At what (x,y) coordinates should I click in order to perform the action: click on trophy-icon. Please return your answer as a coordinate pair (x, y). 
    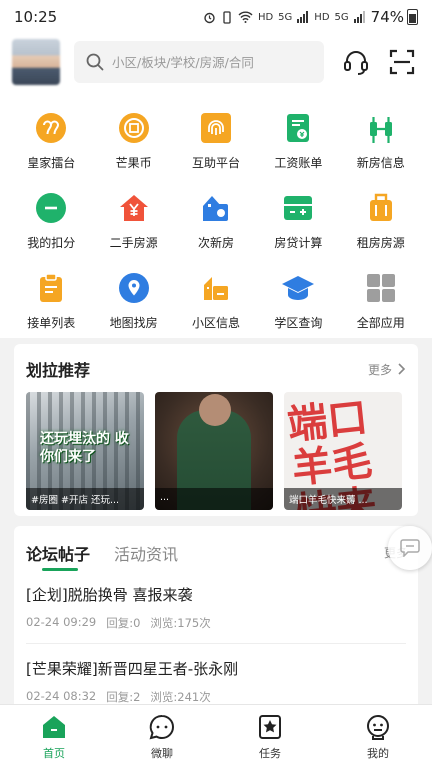
    Looking at the image, I should click on (51, 128).